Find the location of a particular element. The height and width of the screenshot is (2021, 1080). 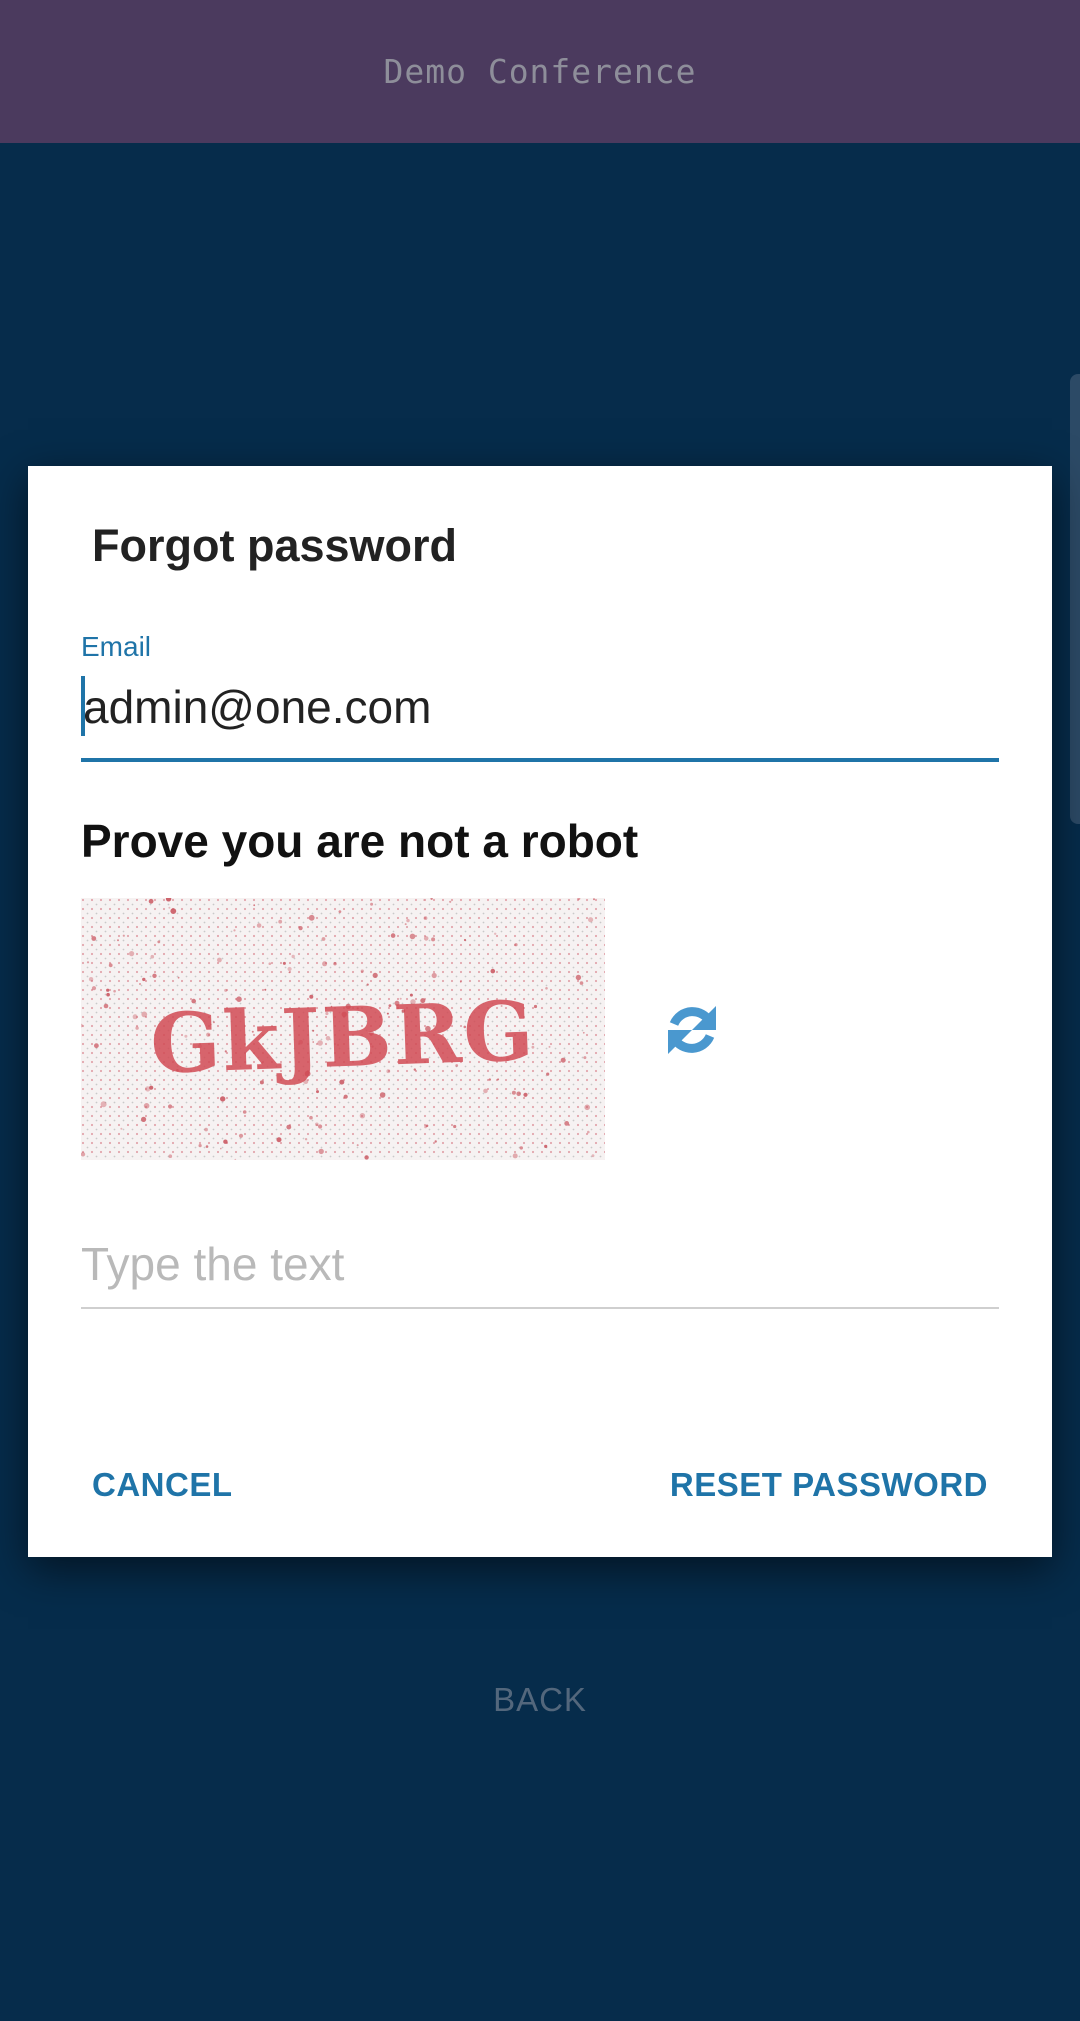

captcha-image: GkJBRG is located at coordinates (343, 1029).